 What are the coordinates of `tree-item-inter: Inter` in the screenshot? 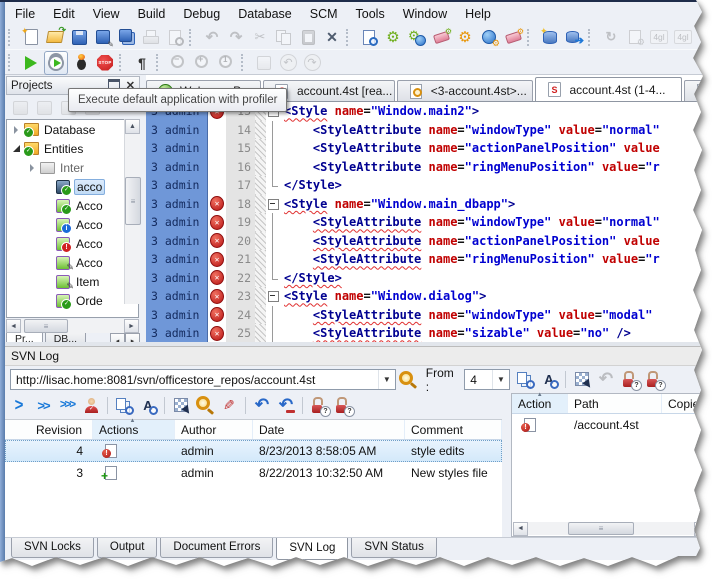 It's located at (72, 167).